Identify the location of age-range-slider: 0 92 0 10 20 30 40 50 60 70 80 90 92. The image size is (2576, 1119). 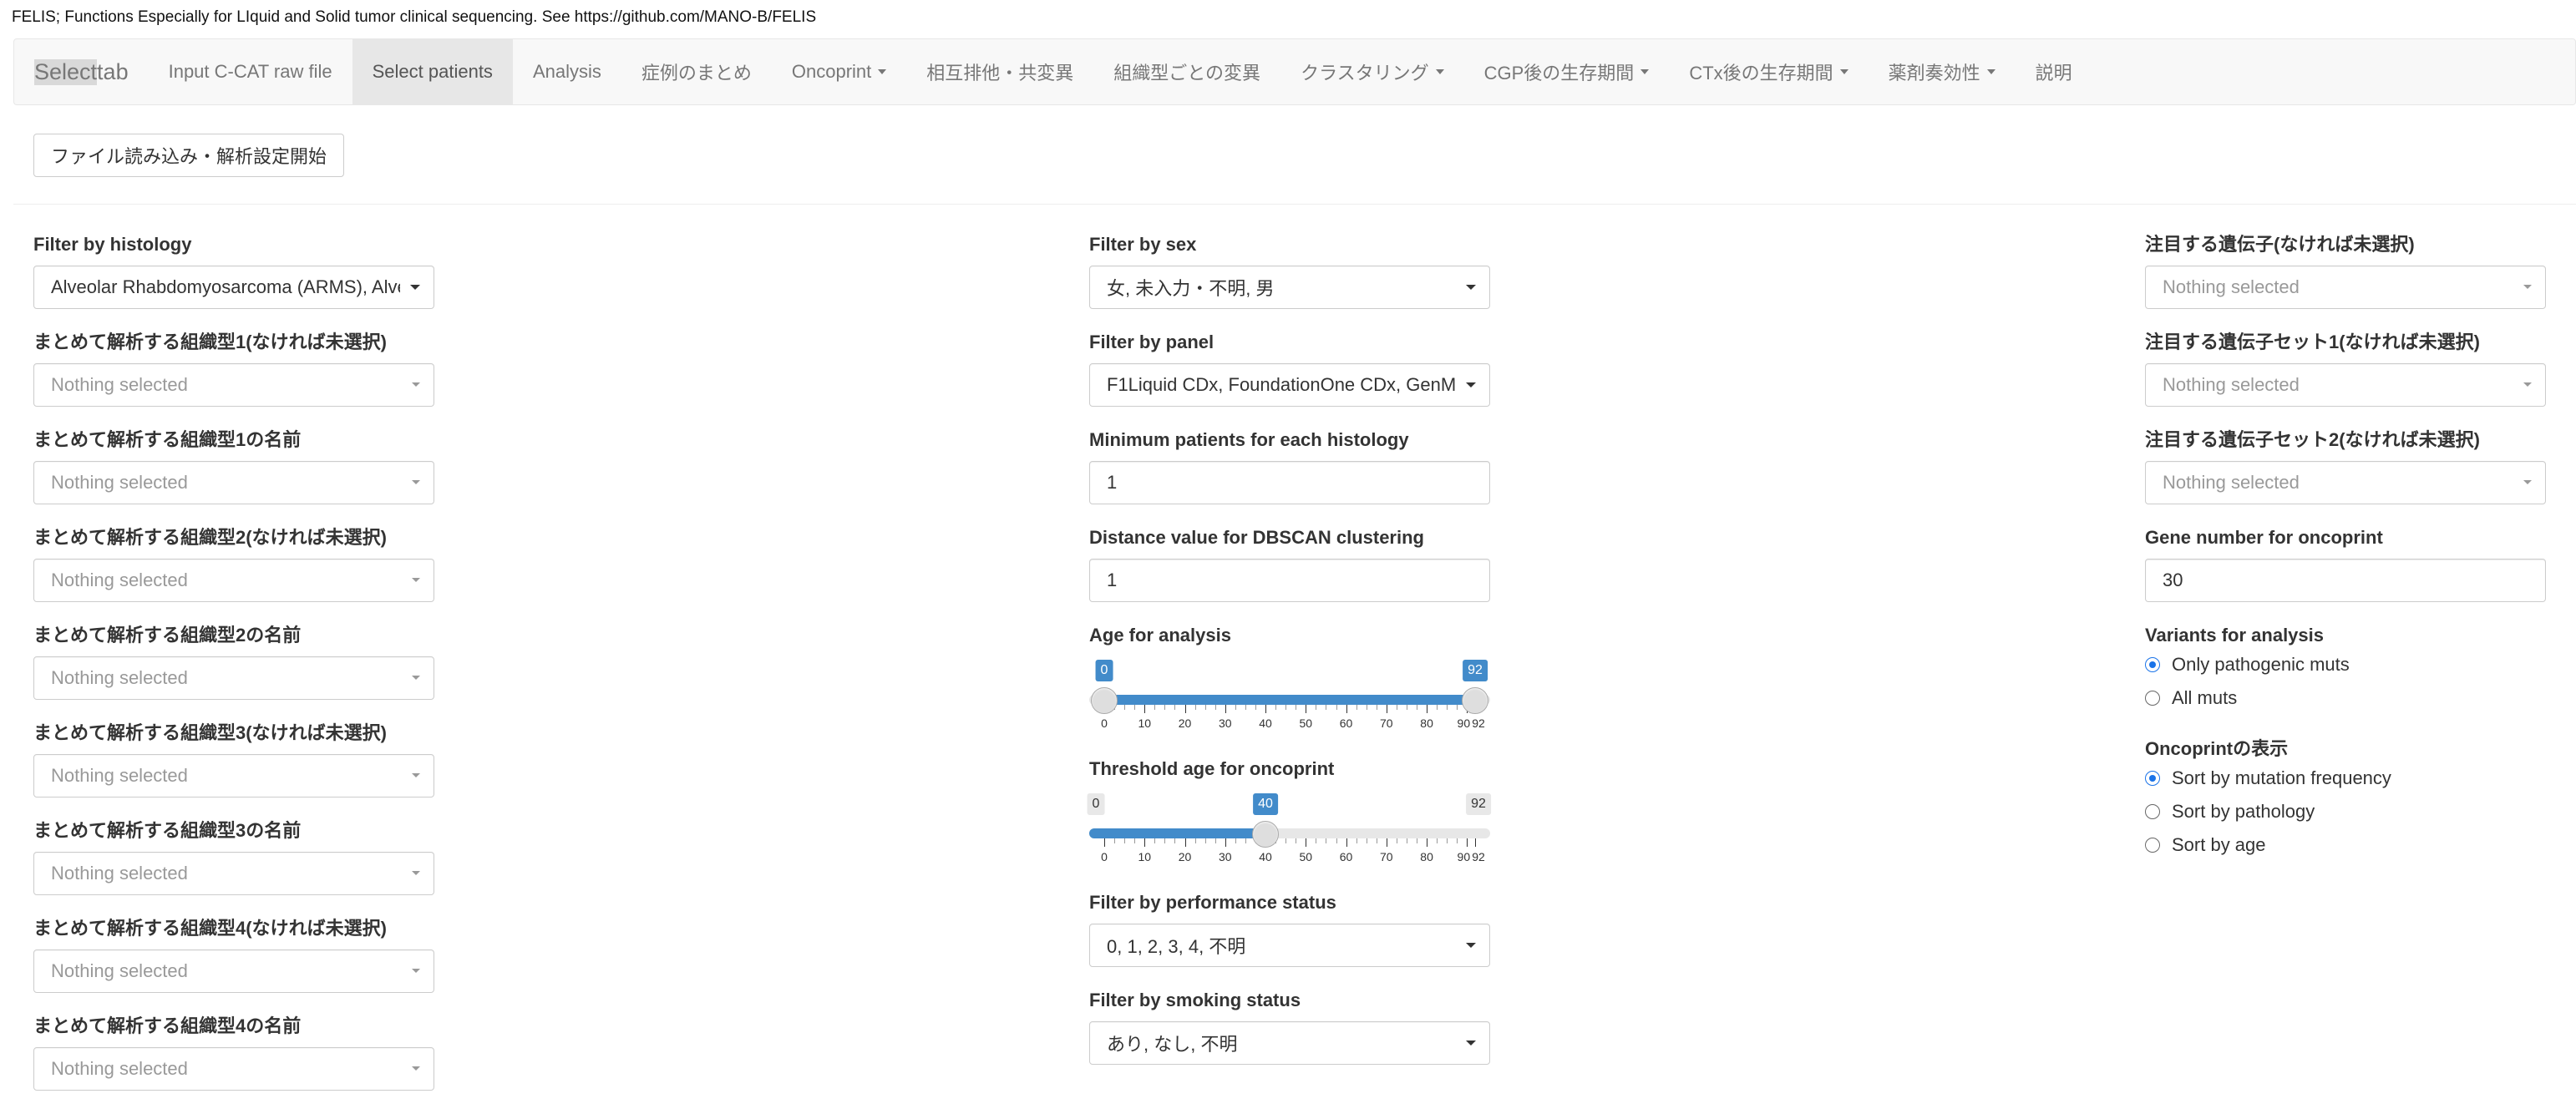
(1289, 694).